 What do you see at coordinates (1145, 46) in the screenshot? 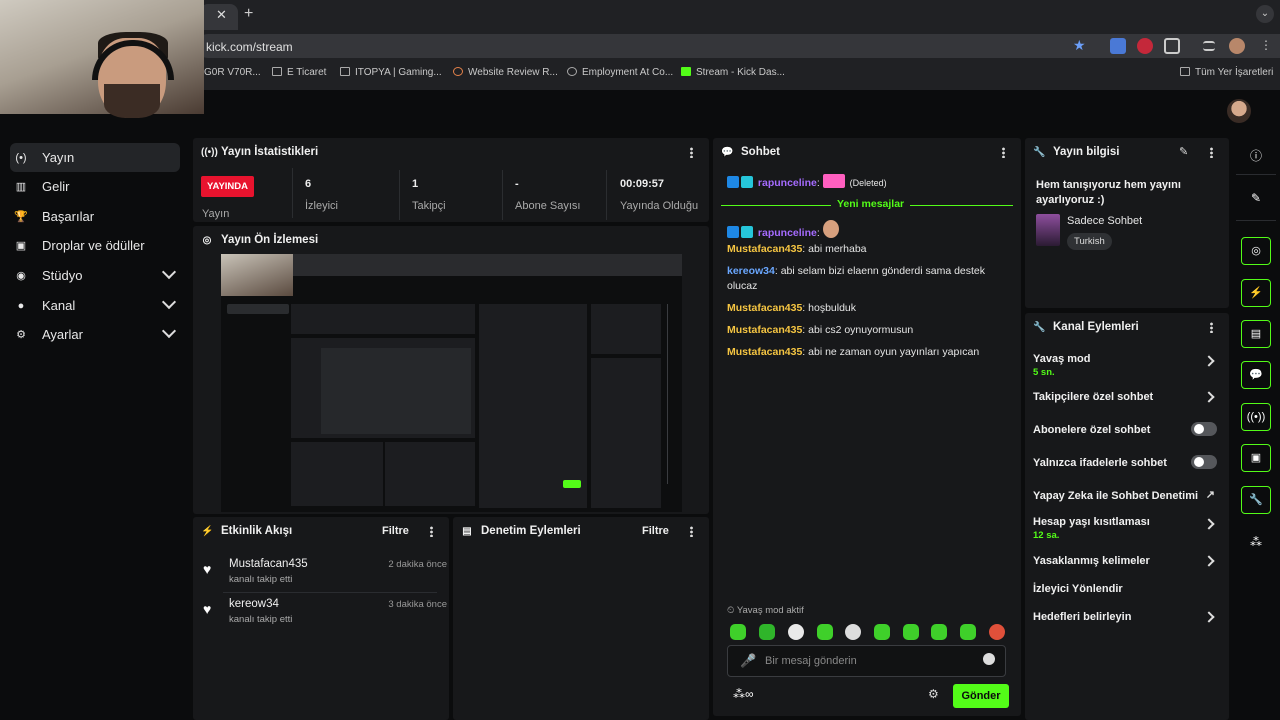
I see `record-ext-icon` at bounding box center [1145, 46].